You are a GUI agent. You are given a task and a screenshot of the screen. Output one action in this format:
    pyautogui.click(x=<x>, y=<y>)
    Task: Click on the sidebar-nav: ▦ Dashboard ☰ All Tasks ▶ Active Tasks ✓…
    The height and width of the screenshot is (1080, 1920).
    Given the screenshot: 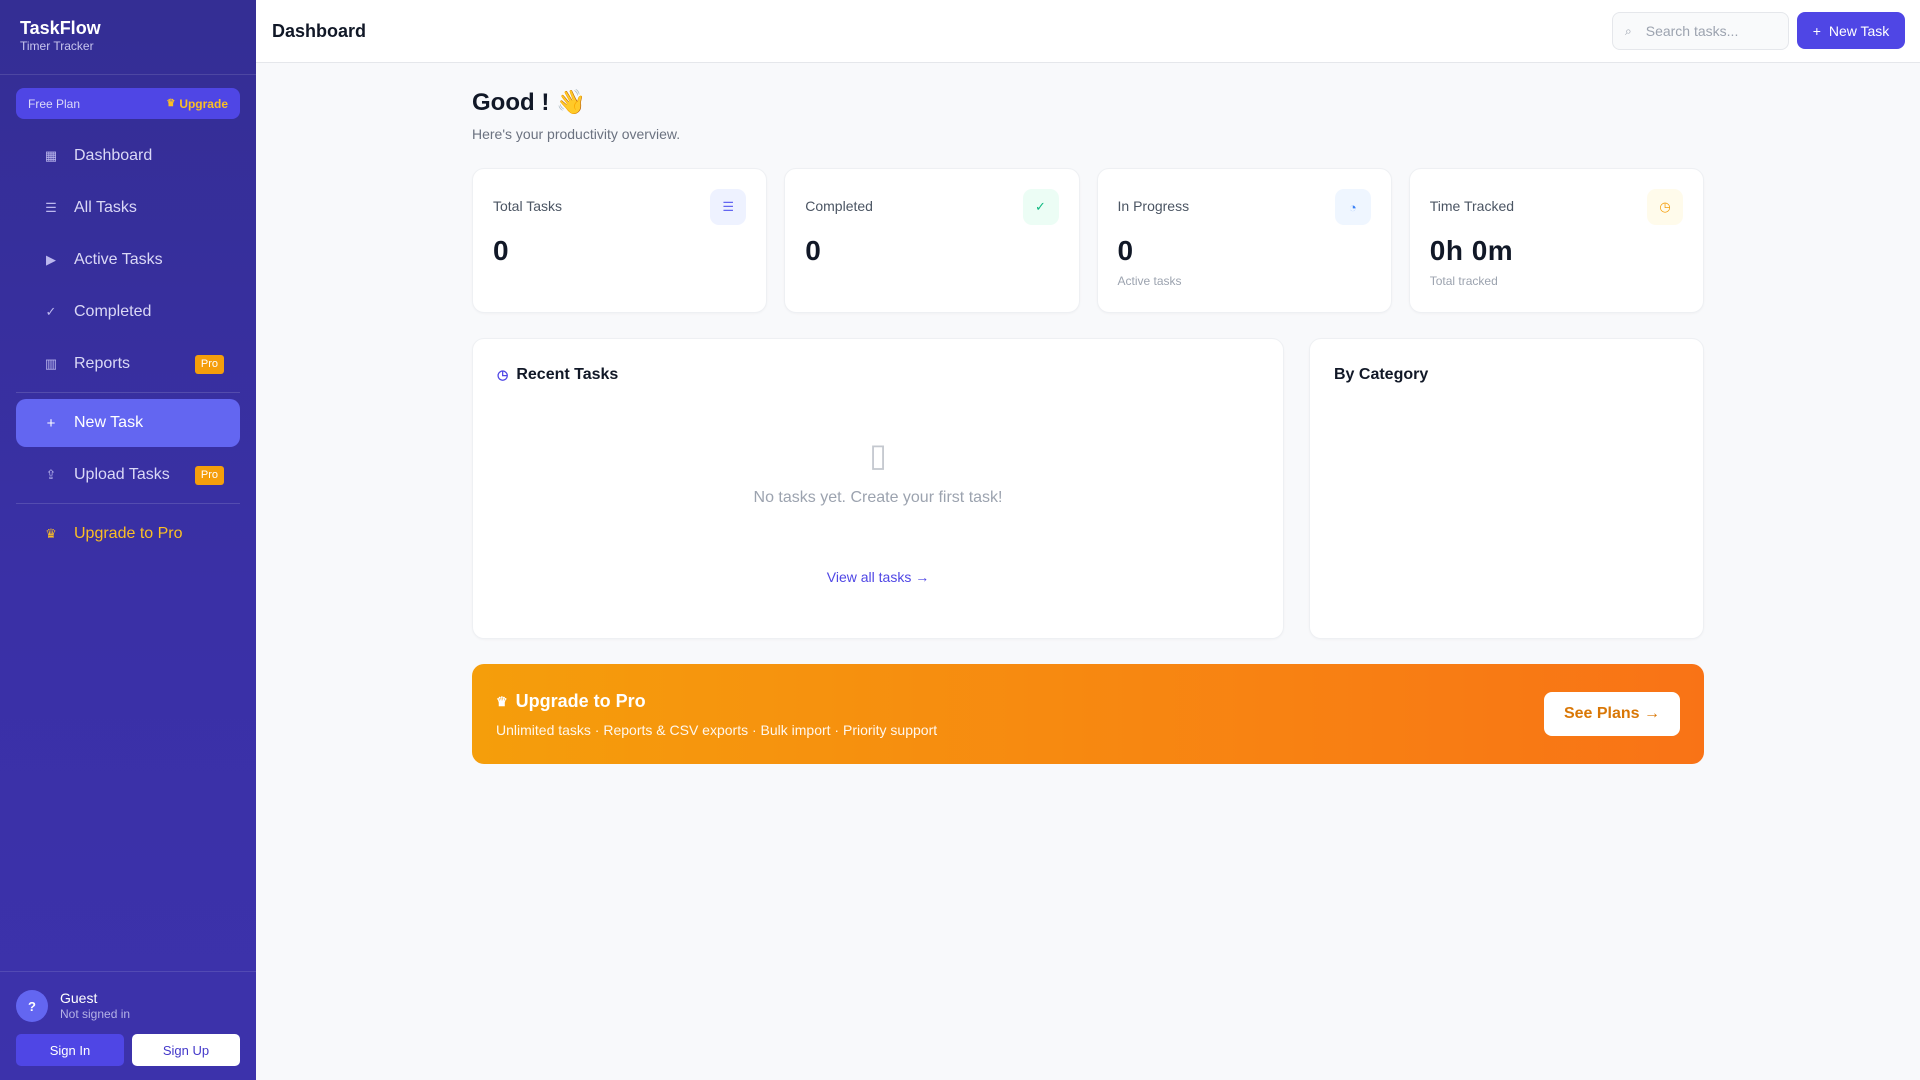 What is the action you would take?
    pyautogui.click(x=128, y=347)
    